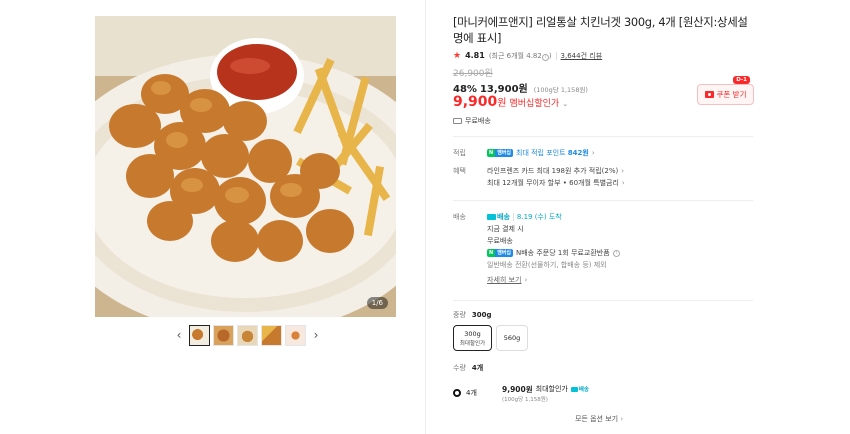 Image resolution: width=850 pixels, height=434 pixels. I want to click on radio-selected-icon, so click(457, 393).